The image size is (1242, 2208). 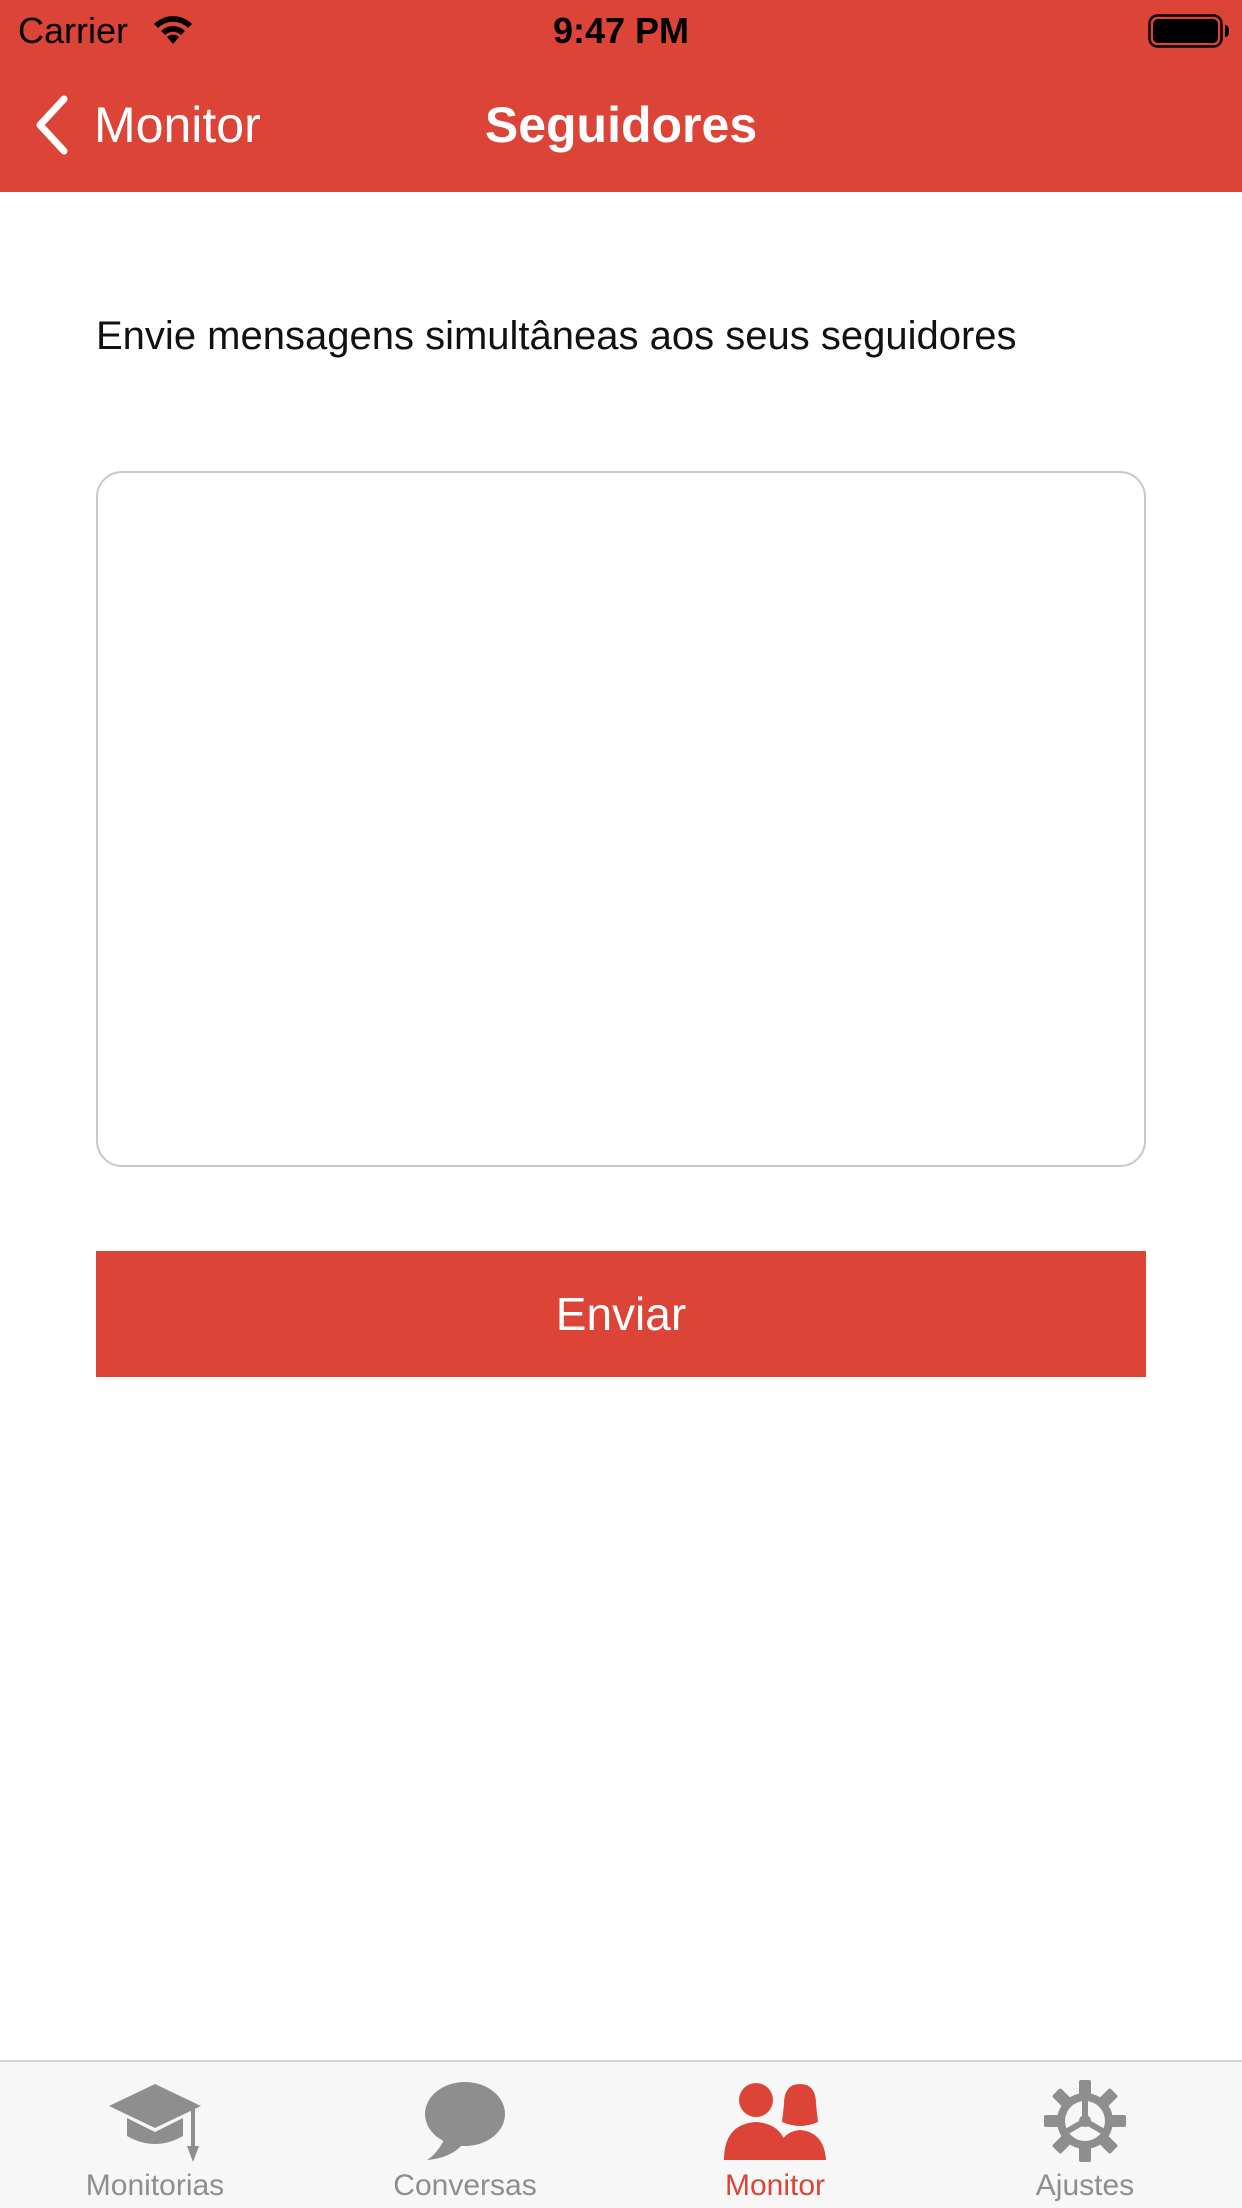 I want to click on tab-label-monitor: Monitor, so click(x=775, y=2185).